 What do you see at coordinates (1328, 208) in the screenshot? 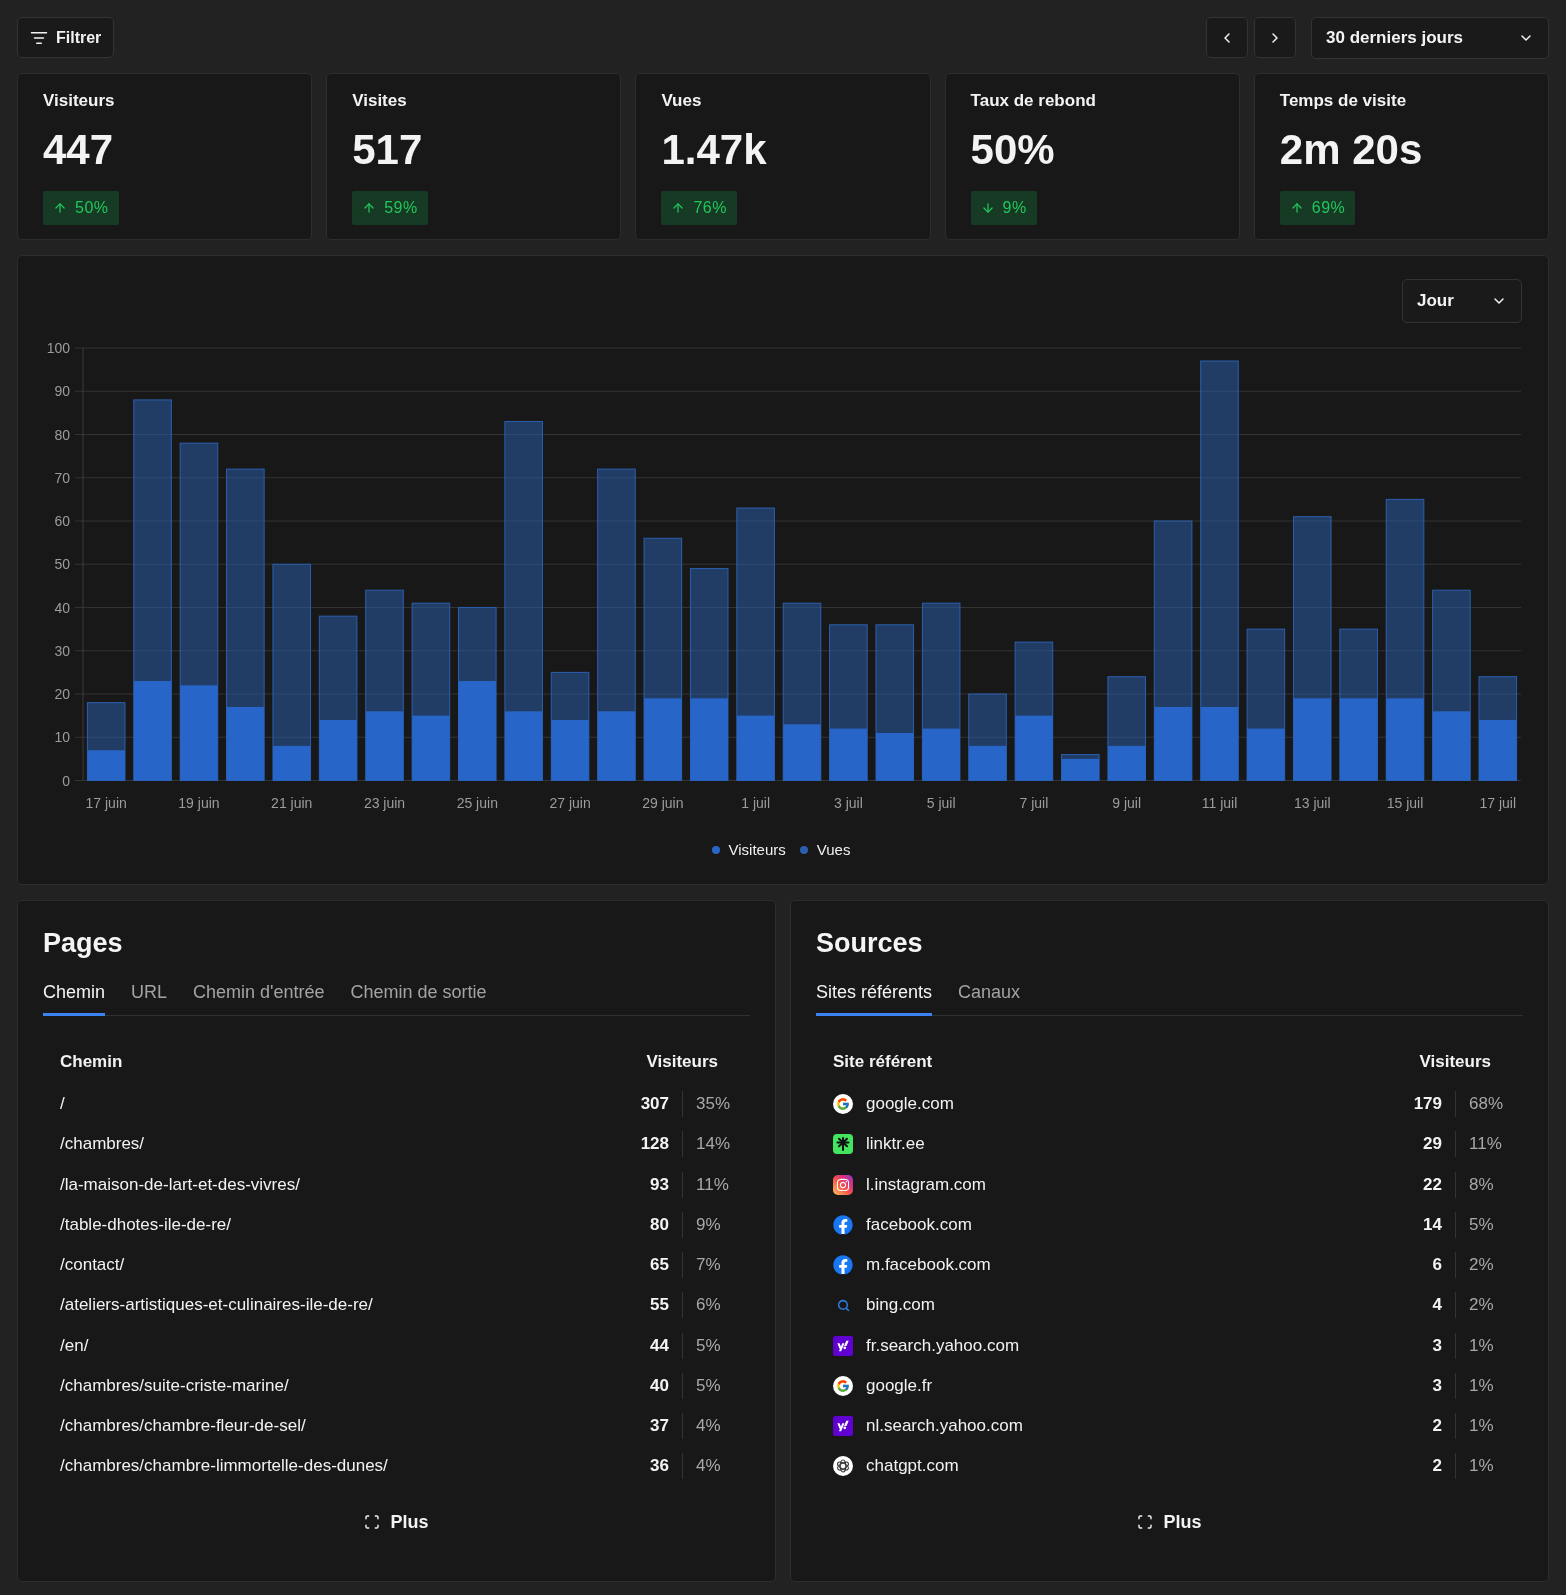
I see `change-value: 69%` at bounding box center [1328, 208].